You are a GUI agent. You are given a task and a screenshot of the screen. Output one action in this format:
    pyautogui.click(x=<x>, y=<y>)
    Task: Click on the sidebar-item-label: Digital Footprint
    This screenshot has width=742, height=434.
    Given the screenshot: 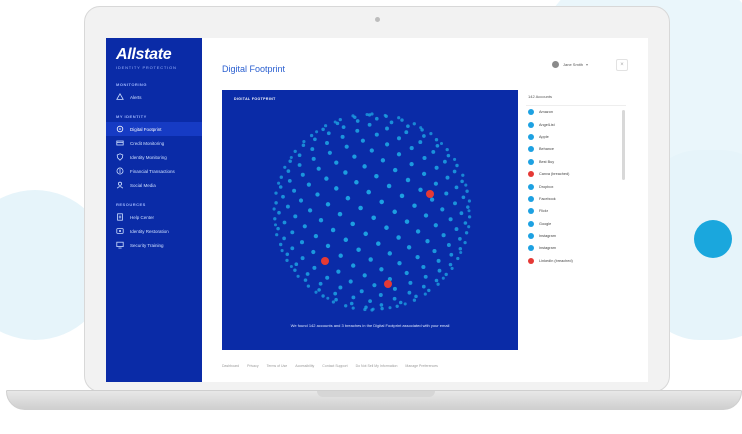 What is the action you would take?
    pyautogui.click(x=146, y=129)
    